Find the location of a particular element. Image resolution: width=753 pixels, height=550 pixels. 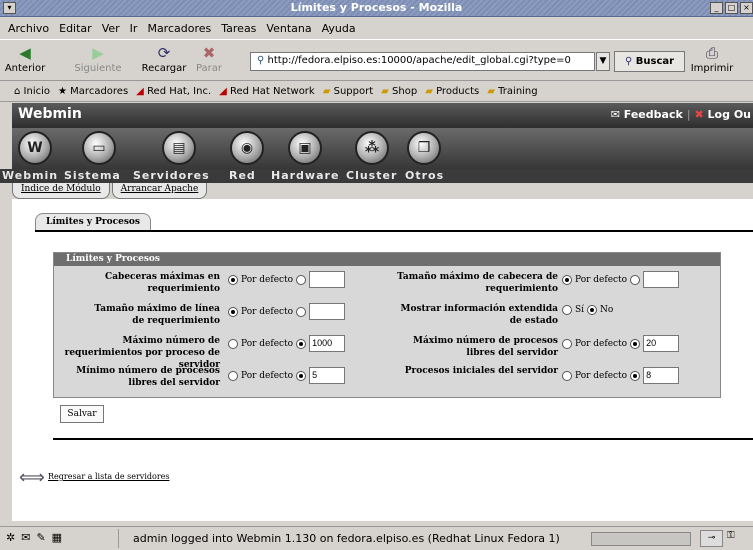

minimize-button: _ is located at coordinates (716, 8).